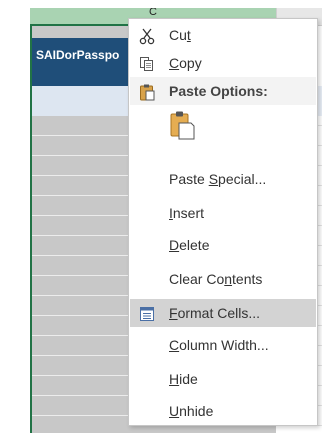  What do you see at coordinates (189, 245) in the screenshot?
I see `menu-item-label: Delete` at bounding box center [189, 245].